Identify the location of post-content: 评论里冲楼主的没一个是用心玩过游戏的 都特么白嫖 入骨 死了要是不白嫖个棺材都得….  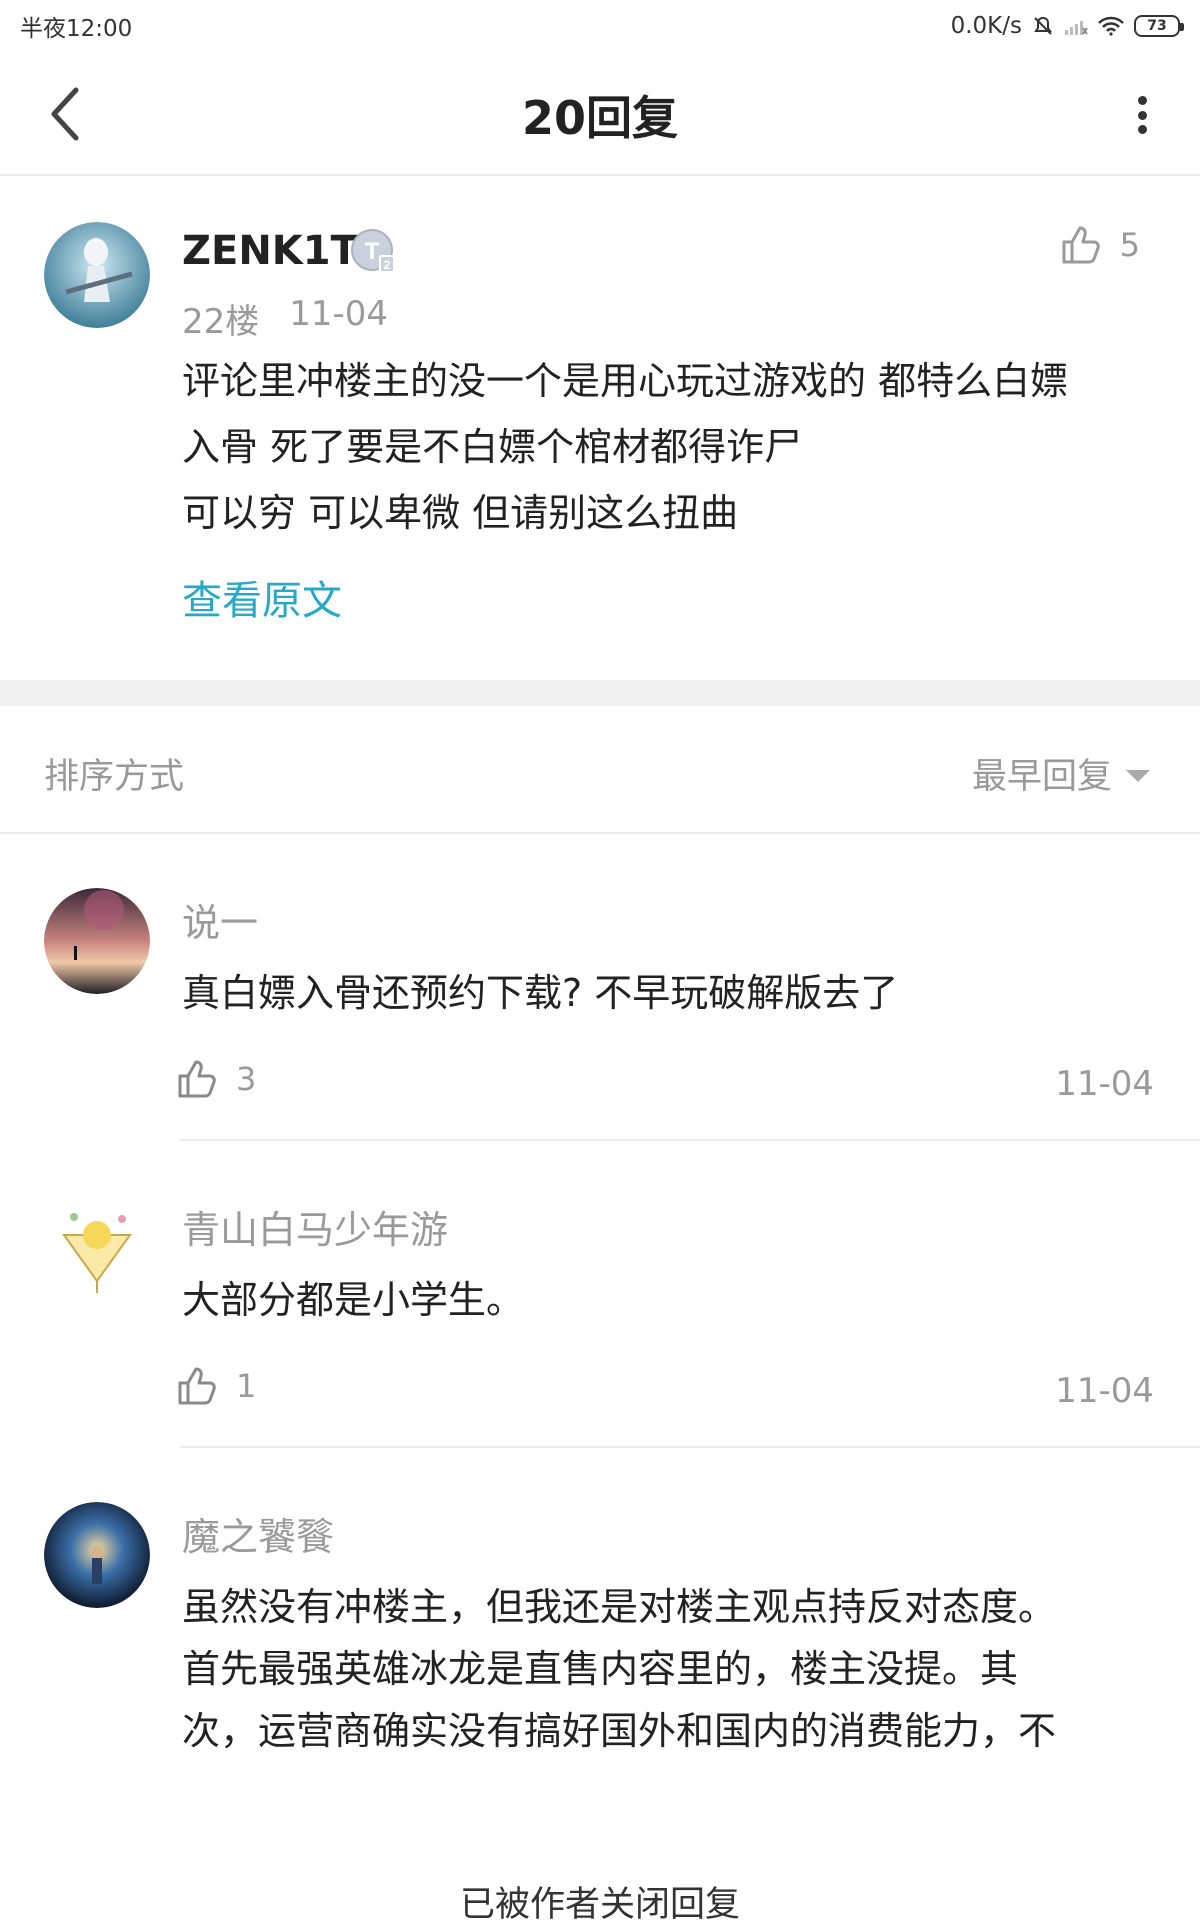
(672, 447).